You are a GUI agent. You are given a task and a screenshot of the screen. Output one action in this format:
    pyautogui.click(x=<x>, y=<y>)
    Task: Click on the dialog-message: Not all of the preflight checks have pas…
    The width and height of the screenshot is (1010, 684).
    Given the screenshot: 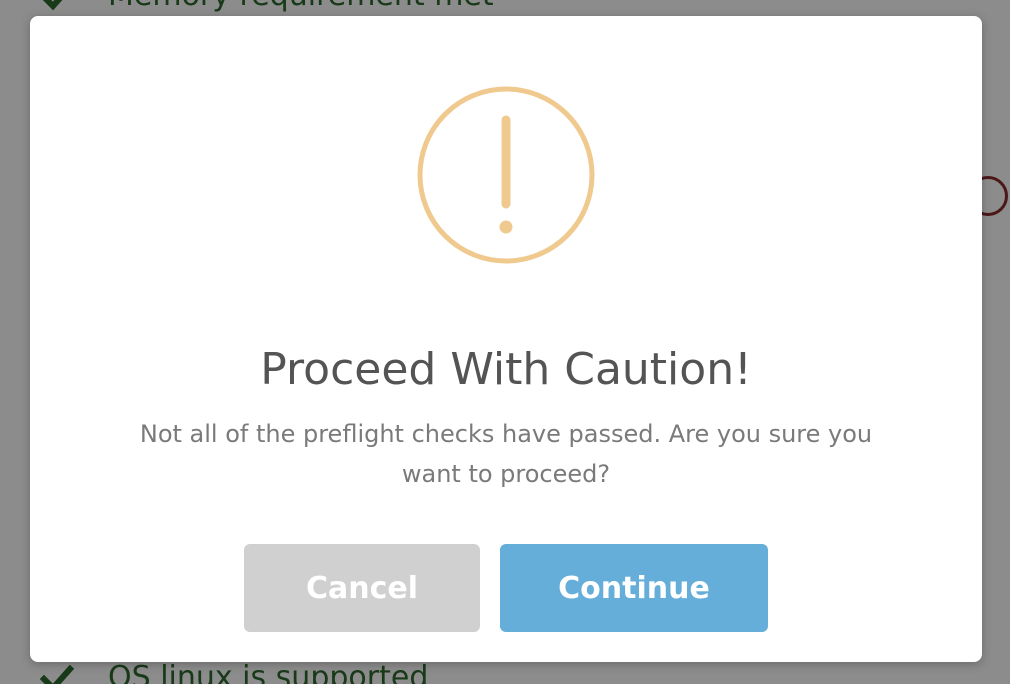 What is the action you would take?
    pyautogui.click(x=506, y=454)
    